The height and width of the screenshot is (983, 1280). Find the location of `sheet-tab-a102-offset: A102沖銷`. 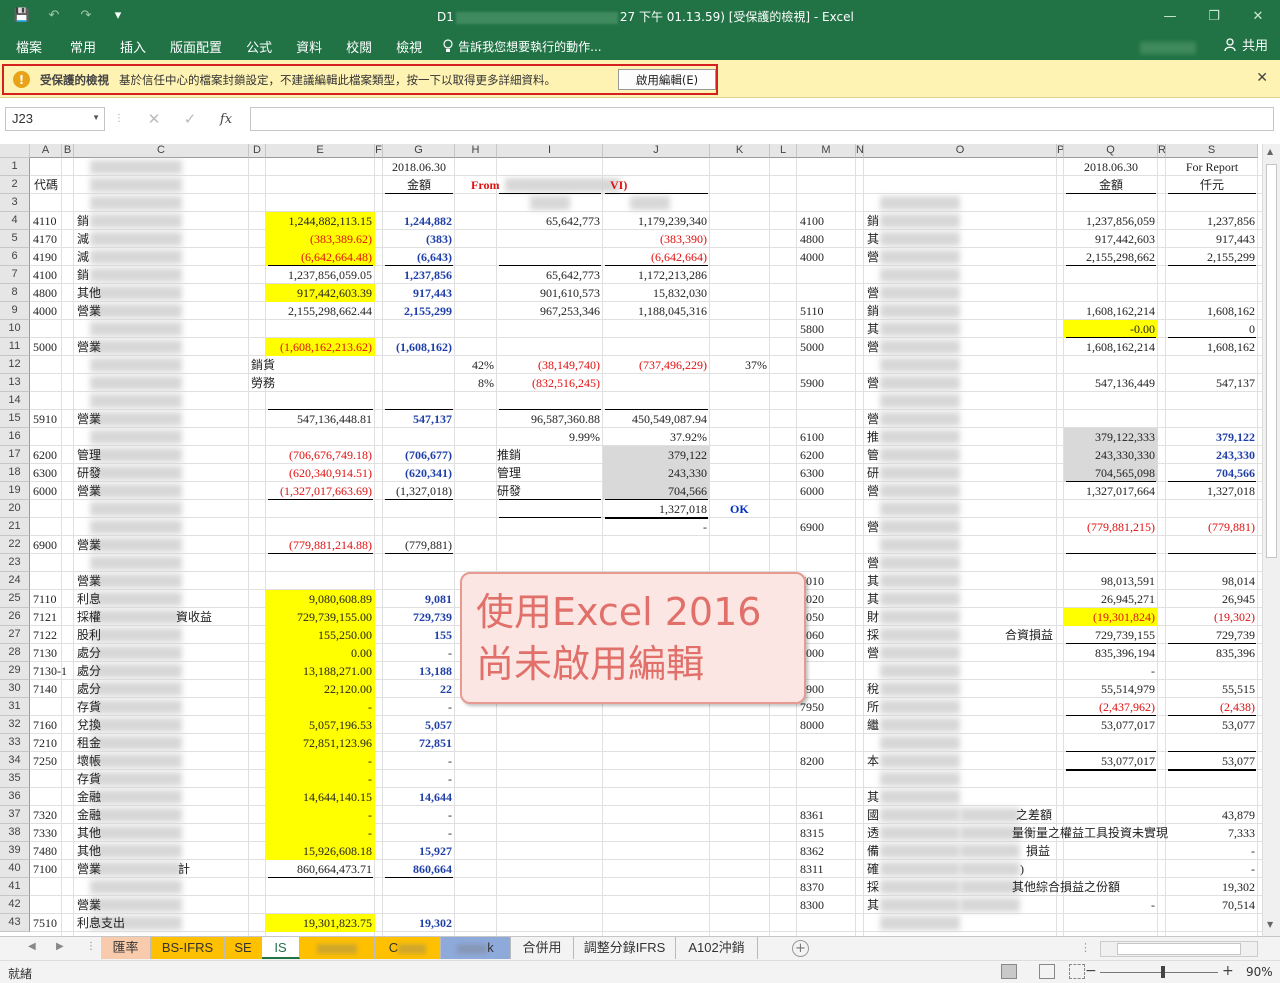

sheet-tab-a102-offset: A102沖銷 is located at coordinates (717, 948).